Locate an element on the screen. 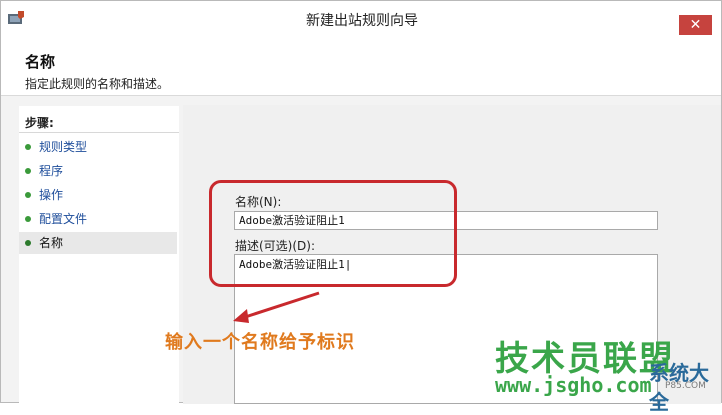  page-subtitle: 指定此规则的名称和描述。 is located at coordinates (97, 84).